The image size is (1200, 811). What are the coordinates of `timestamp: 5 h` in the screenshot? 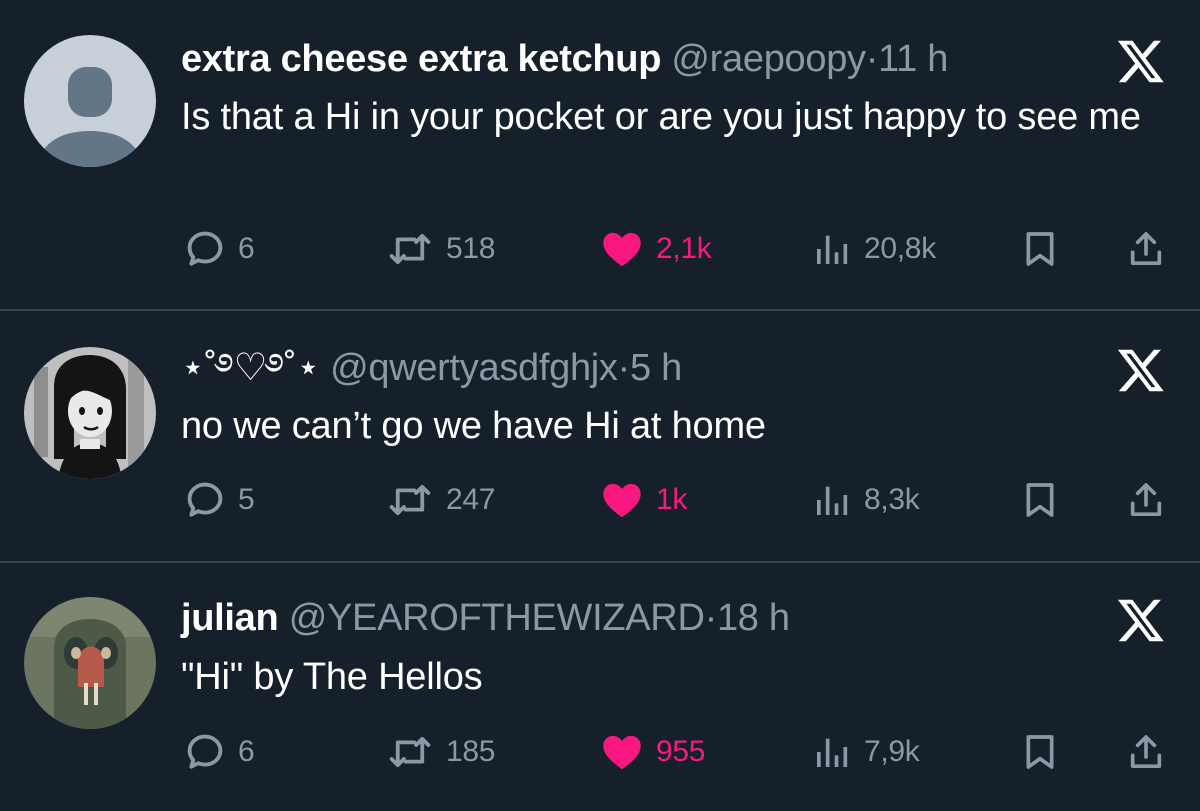 It's located at (656, 368).